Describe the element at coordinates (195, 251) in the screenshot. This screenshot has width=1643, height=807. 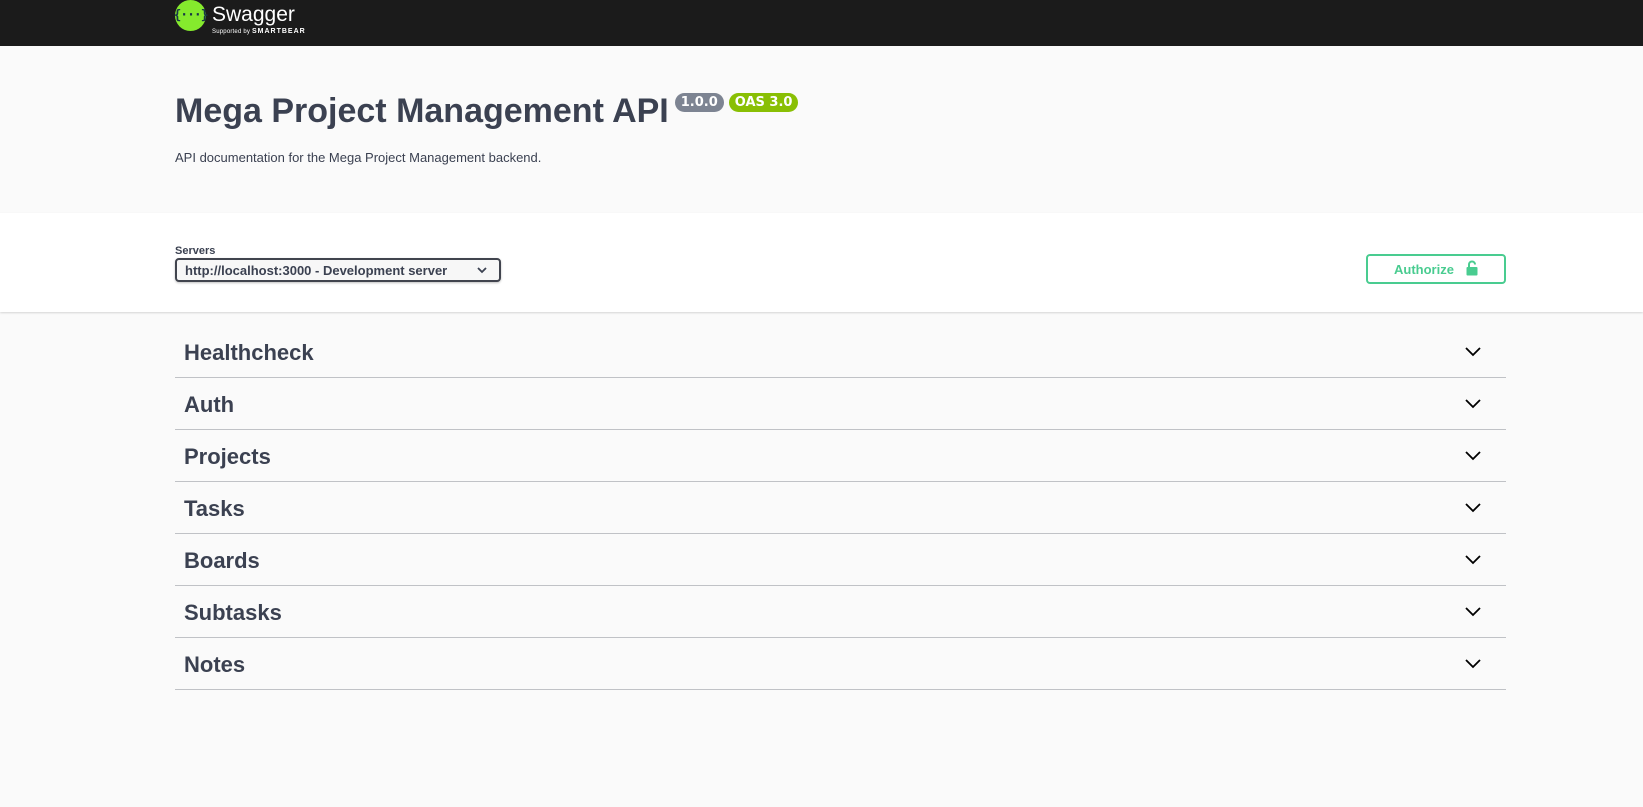
I see `servers-label: Servers` at that location.